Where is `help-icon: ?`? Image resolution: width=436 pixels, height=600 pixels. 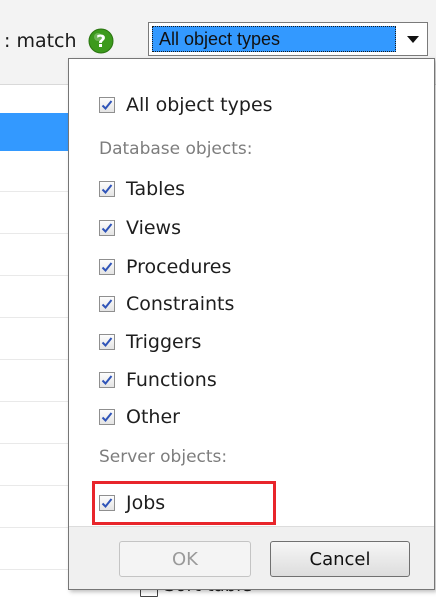 help-icon: ? is located at coordinates (101, 41).